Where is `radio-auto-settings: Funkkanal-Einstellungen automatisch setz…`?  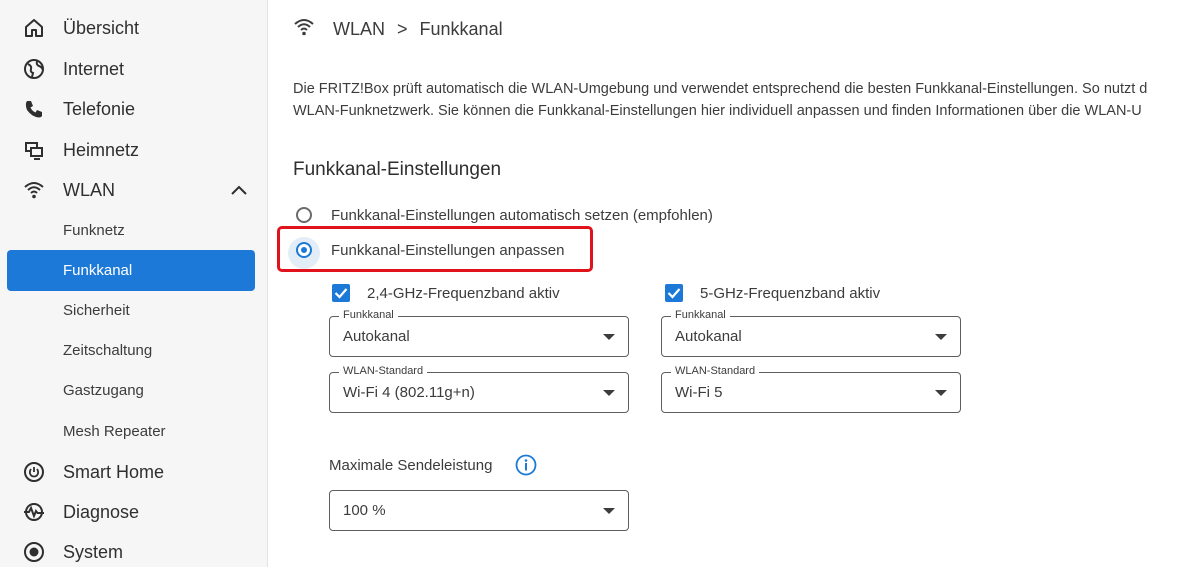 radio-auto-settings: Funkkanal-Einstellungen automatisch setz… is located at coordinates (504, 215).